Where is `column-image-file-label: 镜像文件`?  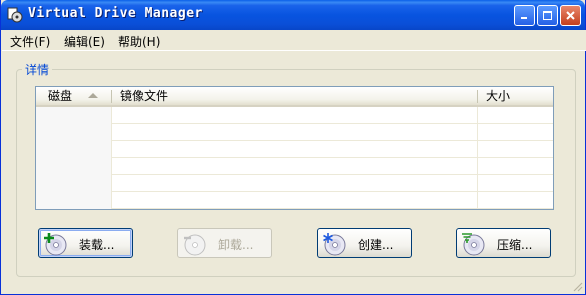 column-image-file-label: 镜像文件 is located at coordinates (144, 96).